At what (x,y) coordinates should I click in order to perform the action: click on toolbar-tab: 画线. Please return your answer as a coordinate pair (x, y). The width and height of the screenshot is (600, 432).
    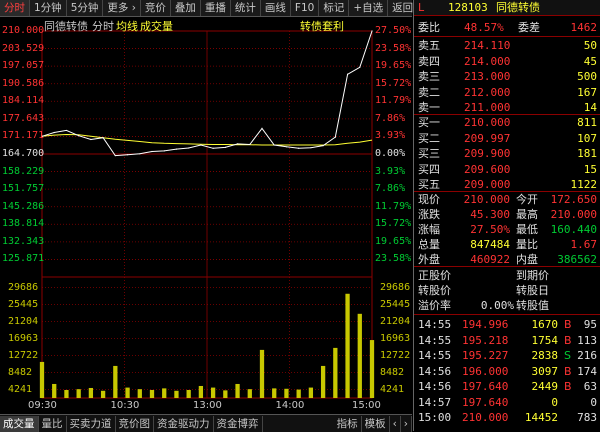
    Looking at the image, I should click on (276, 8).